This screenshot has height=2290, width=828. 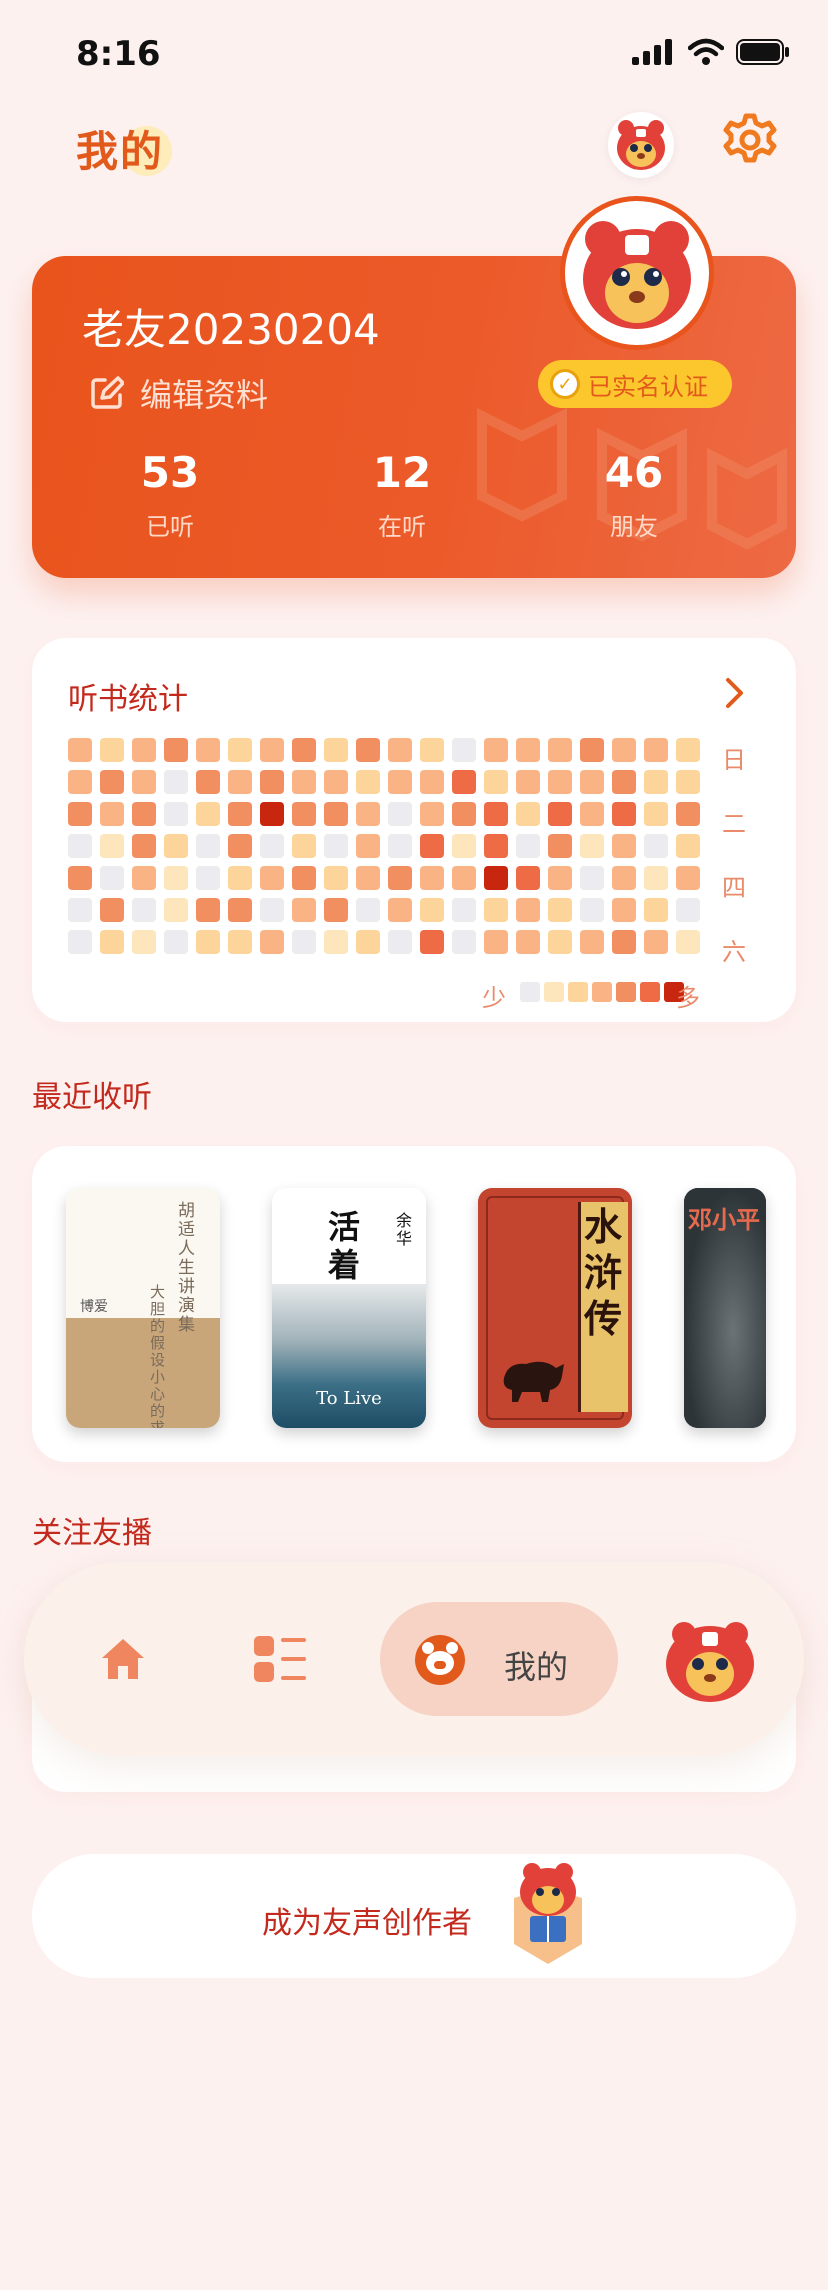 I want to click on heatmap-legend, so click(x=602, y=992).